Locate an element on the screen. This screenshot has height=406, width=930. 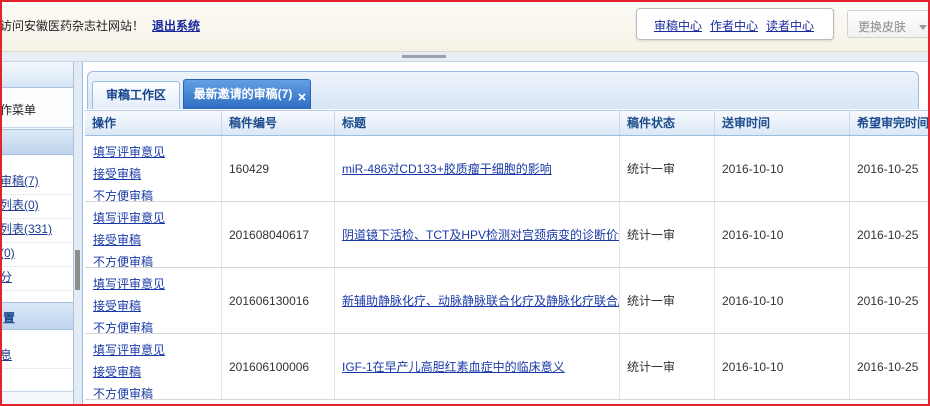
manuscript-title-link: IGF-1在早产儿高胆红素血症中的临床意义 is located at coordinates (453, 366).